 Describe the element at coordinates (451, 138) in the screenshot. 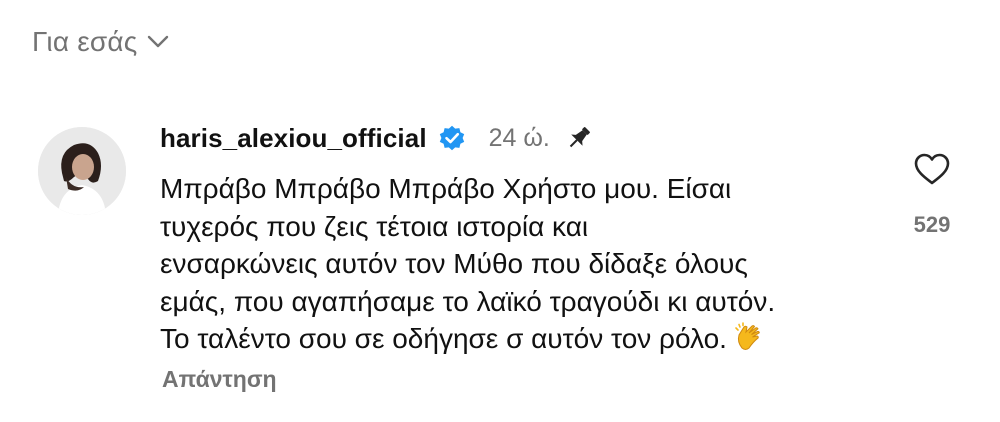

I see `verified-badge-icon` at that location.